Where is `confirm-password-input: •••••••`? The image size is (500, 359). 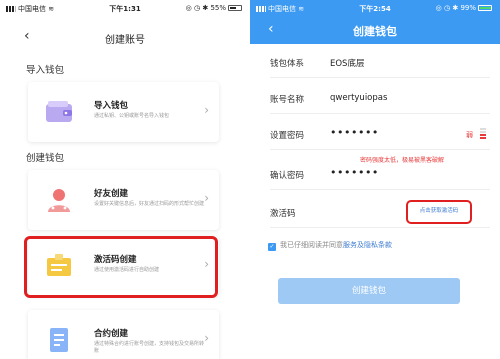
confirm-password-input: ••••••• is located at coordinates (354, 172).